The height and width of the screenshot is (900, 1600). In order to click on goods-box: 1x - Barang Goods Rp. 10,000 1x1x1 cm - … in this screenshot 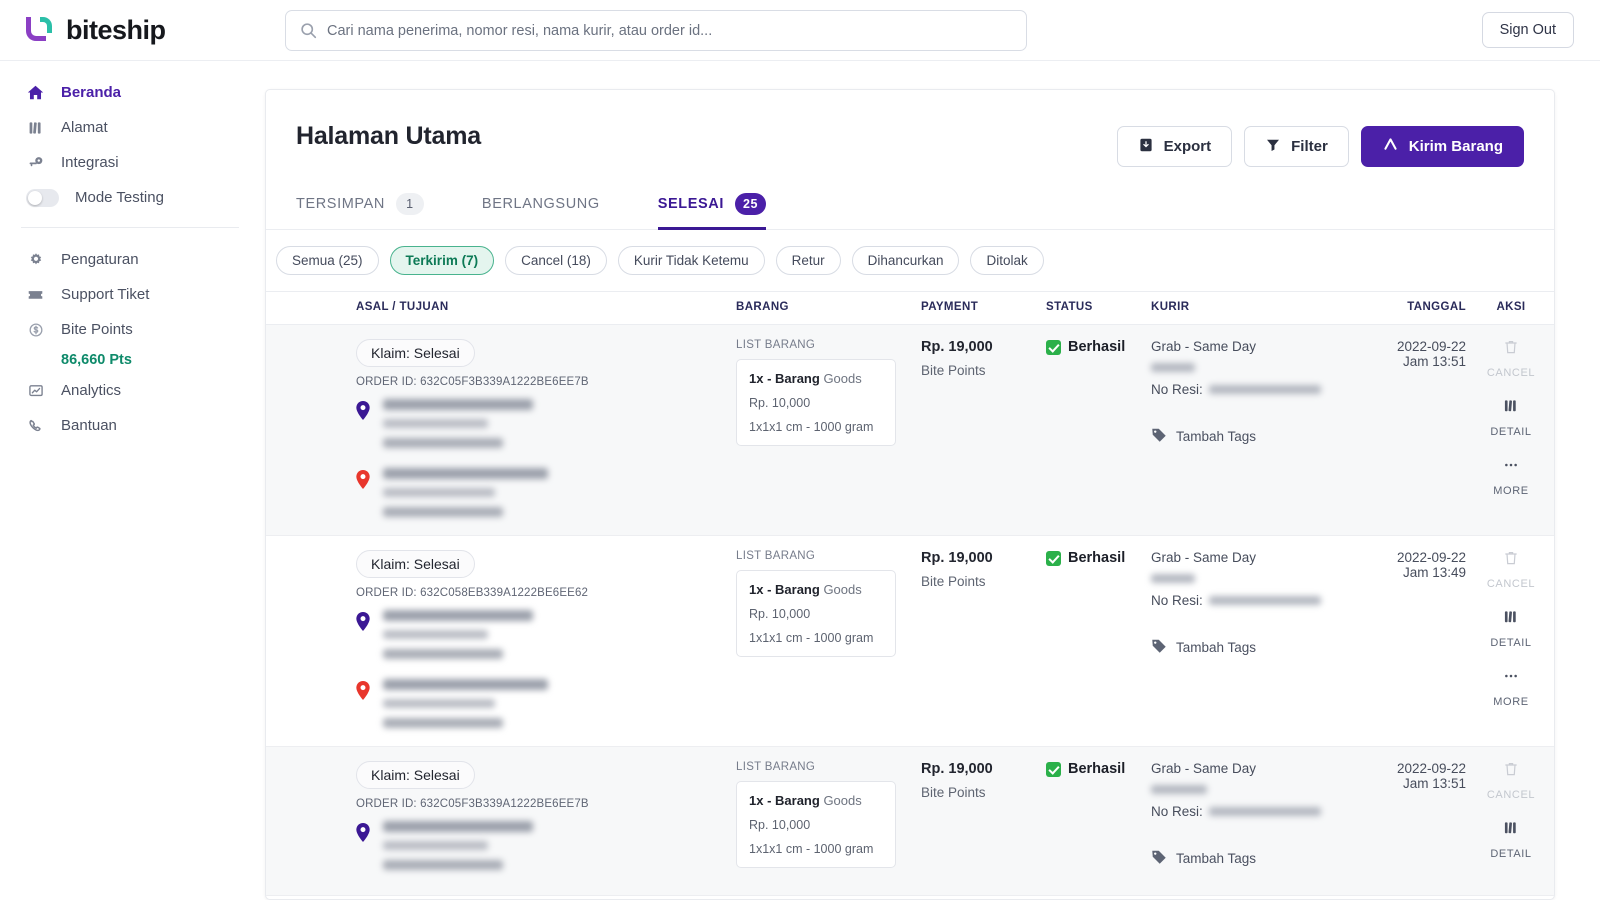, I will do `click(816, 613)`.